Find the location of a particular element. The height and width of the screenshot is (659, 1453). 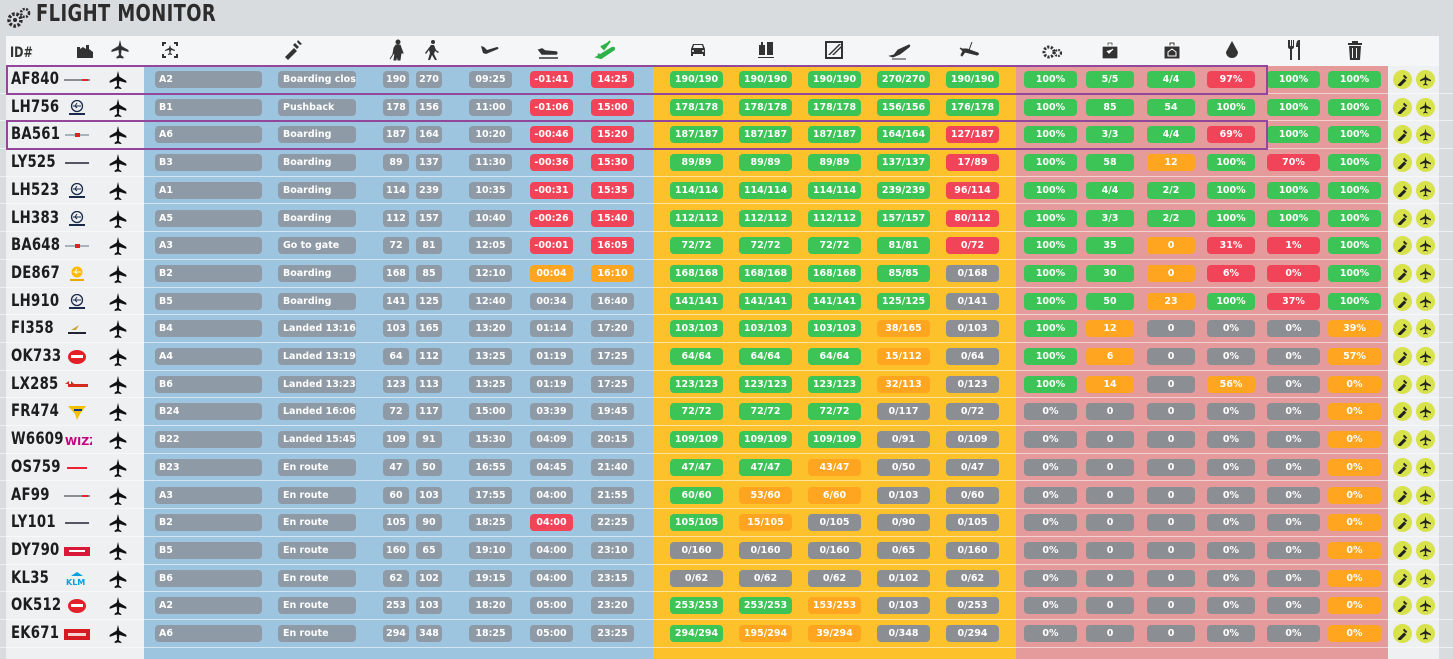

passenger-status-2: 187/187 is located at coordinates (765, 135).